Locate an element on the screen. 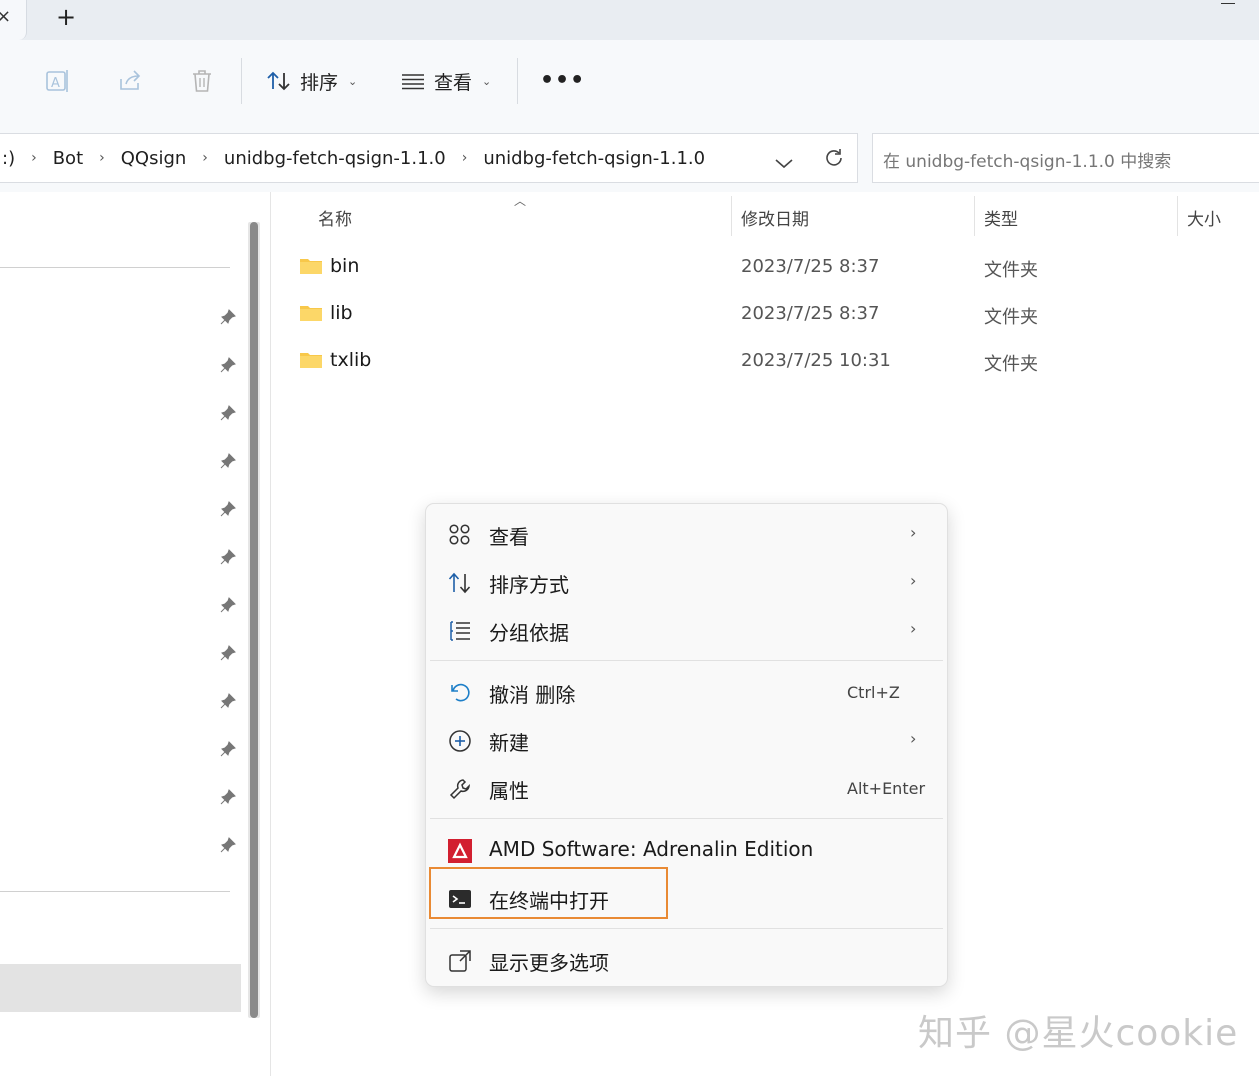 The width and height of the screenshot is (1259, 1076). breadcrumb-drive: :) is located at coordinates (8, 158).